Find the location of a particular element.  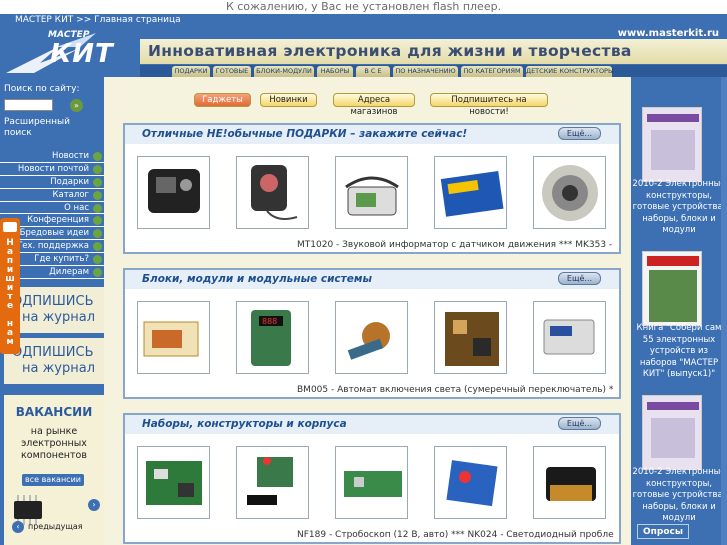

menu-item-label: Конференция is located at coordinates (58, 220).